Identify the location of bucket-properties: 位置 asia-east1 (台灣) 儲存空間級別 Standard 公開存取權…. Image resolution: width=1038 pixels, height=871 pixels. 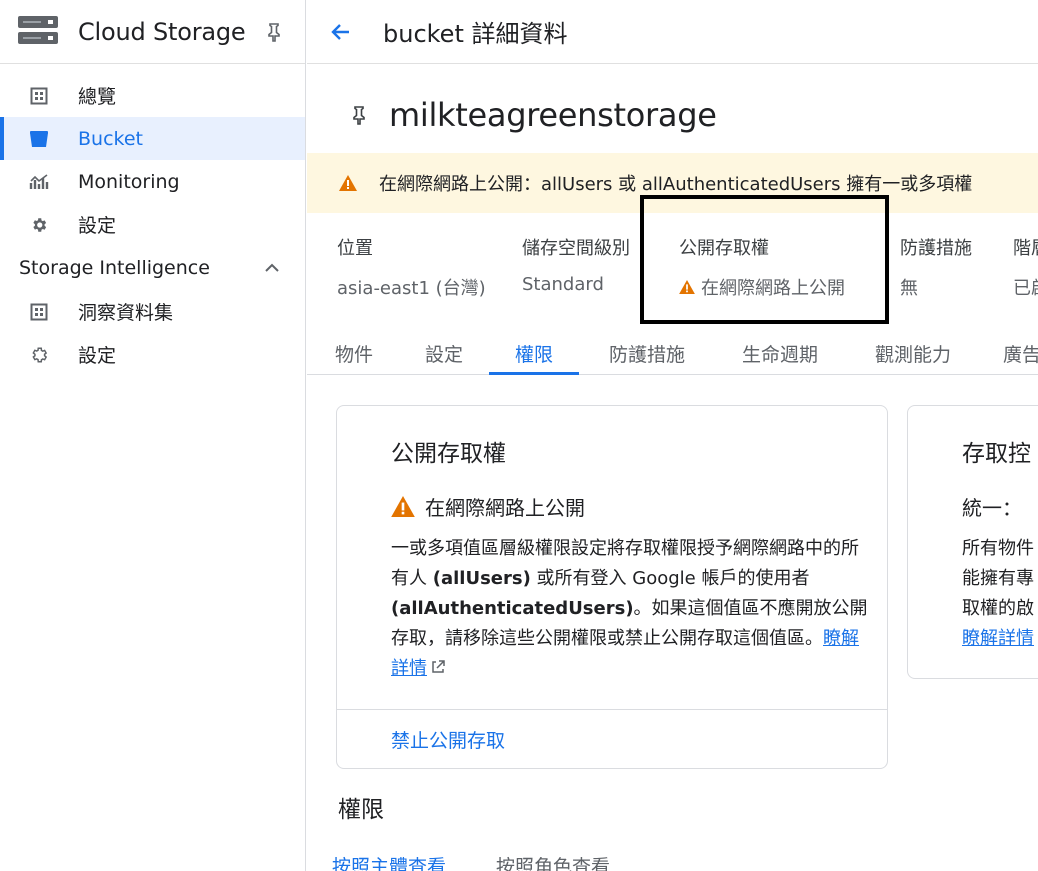
(687, 269).